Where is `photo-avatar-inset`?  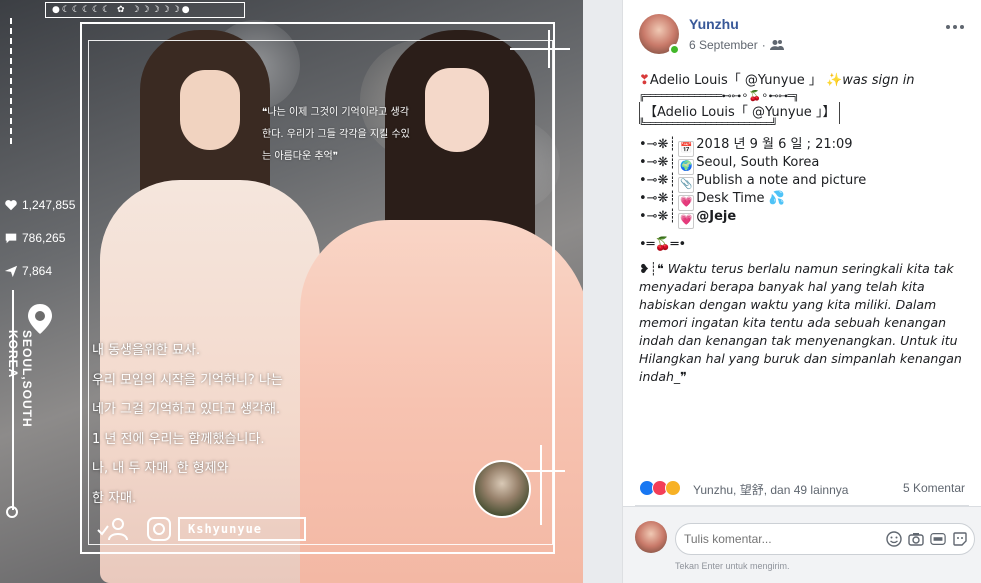
photo-avatar-inset is located at coordinates (502, 489).